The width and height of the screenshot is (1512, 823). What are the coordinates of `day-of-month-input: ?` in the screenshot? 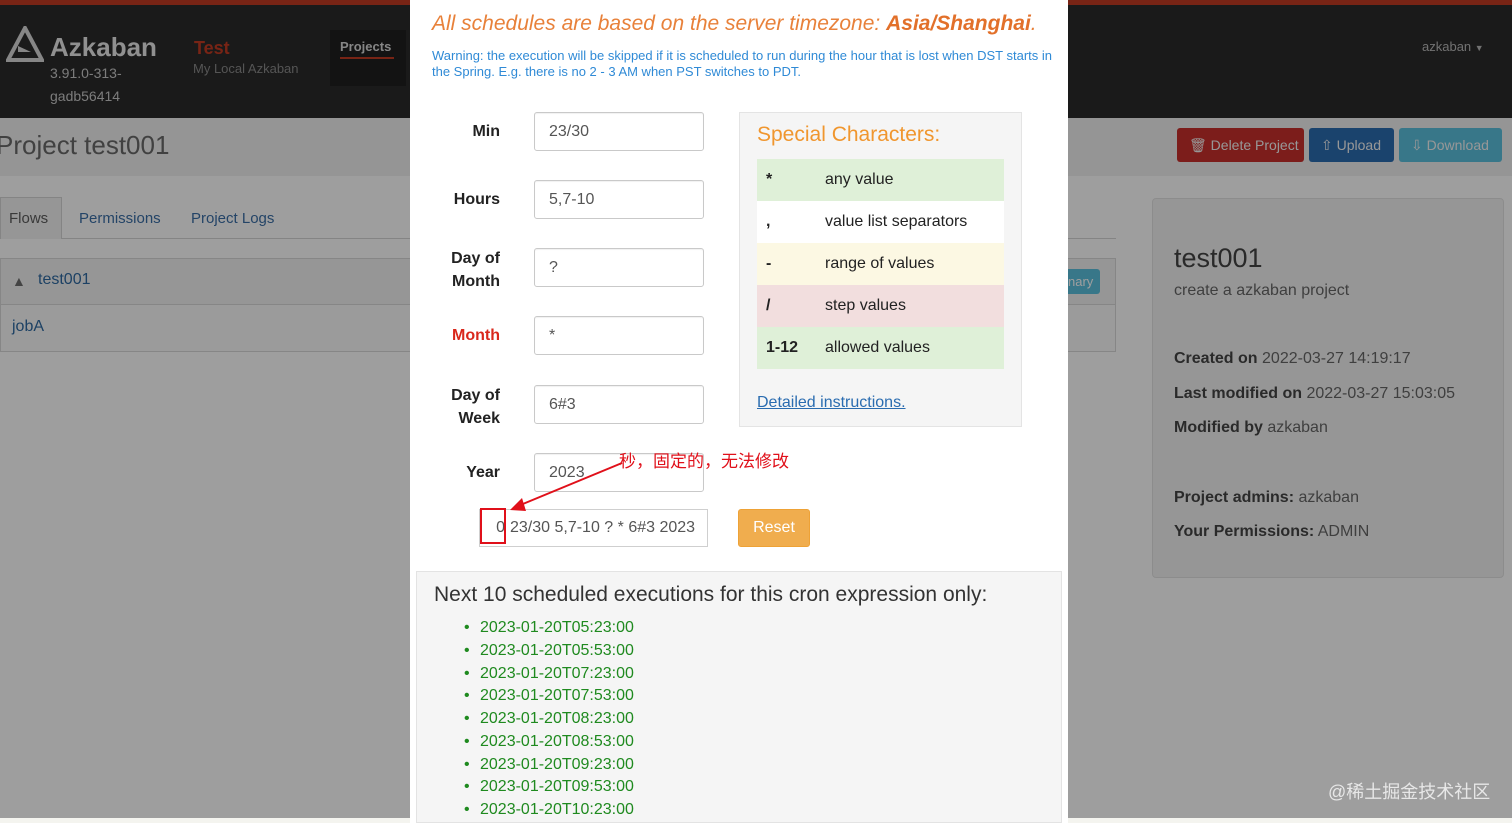 It's located at (619, 267).